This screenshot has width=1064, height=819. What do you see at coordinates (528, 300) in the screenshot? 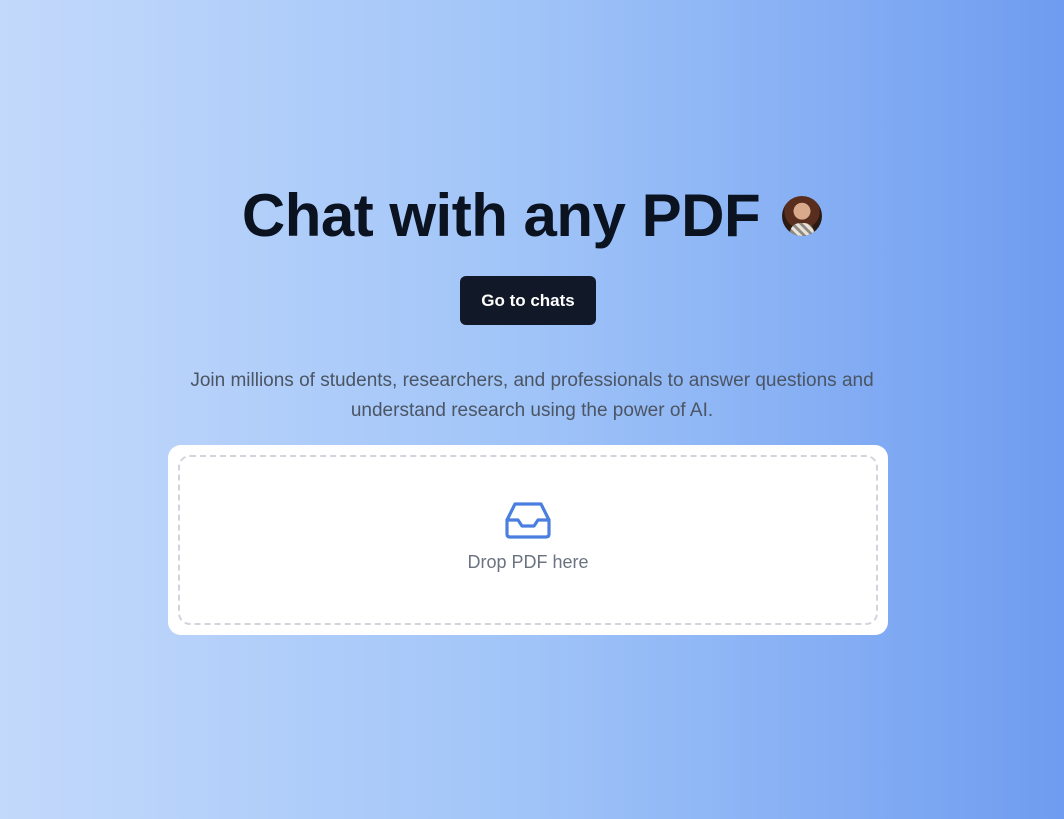
I see `go-to-chats-button: Go to chats` at bounding box center [528, 300].